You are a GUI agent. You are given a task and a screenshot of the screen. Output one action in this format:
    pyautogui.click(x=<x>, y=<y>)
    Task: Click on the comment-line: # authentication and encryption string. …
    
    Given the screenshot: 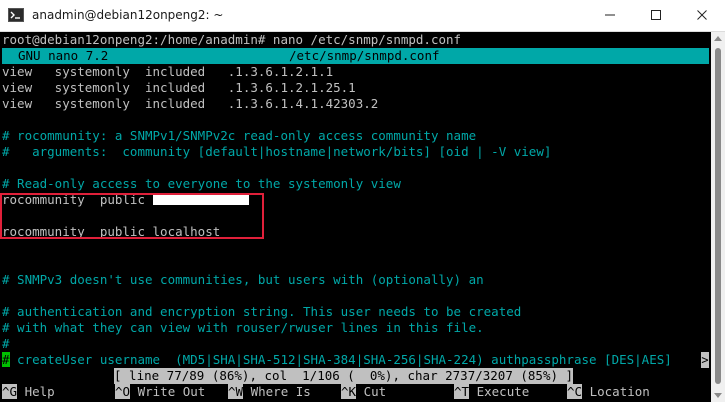 What is the action you would take?
    pyautogui.click(x=262, y=311)
    